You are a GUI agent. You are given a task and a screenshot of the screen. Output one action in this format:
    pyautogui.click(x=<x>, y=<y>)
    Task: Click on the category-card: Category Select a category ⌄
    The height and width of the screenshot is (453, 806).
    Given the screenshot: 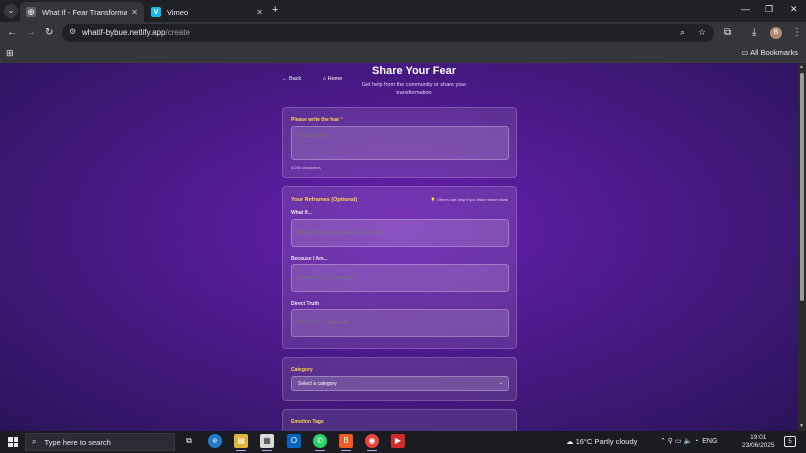 What is the action you would take?
    pyautogui.click(x=399, y=379)
    